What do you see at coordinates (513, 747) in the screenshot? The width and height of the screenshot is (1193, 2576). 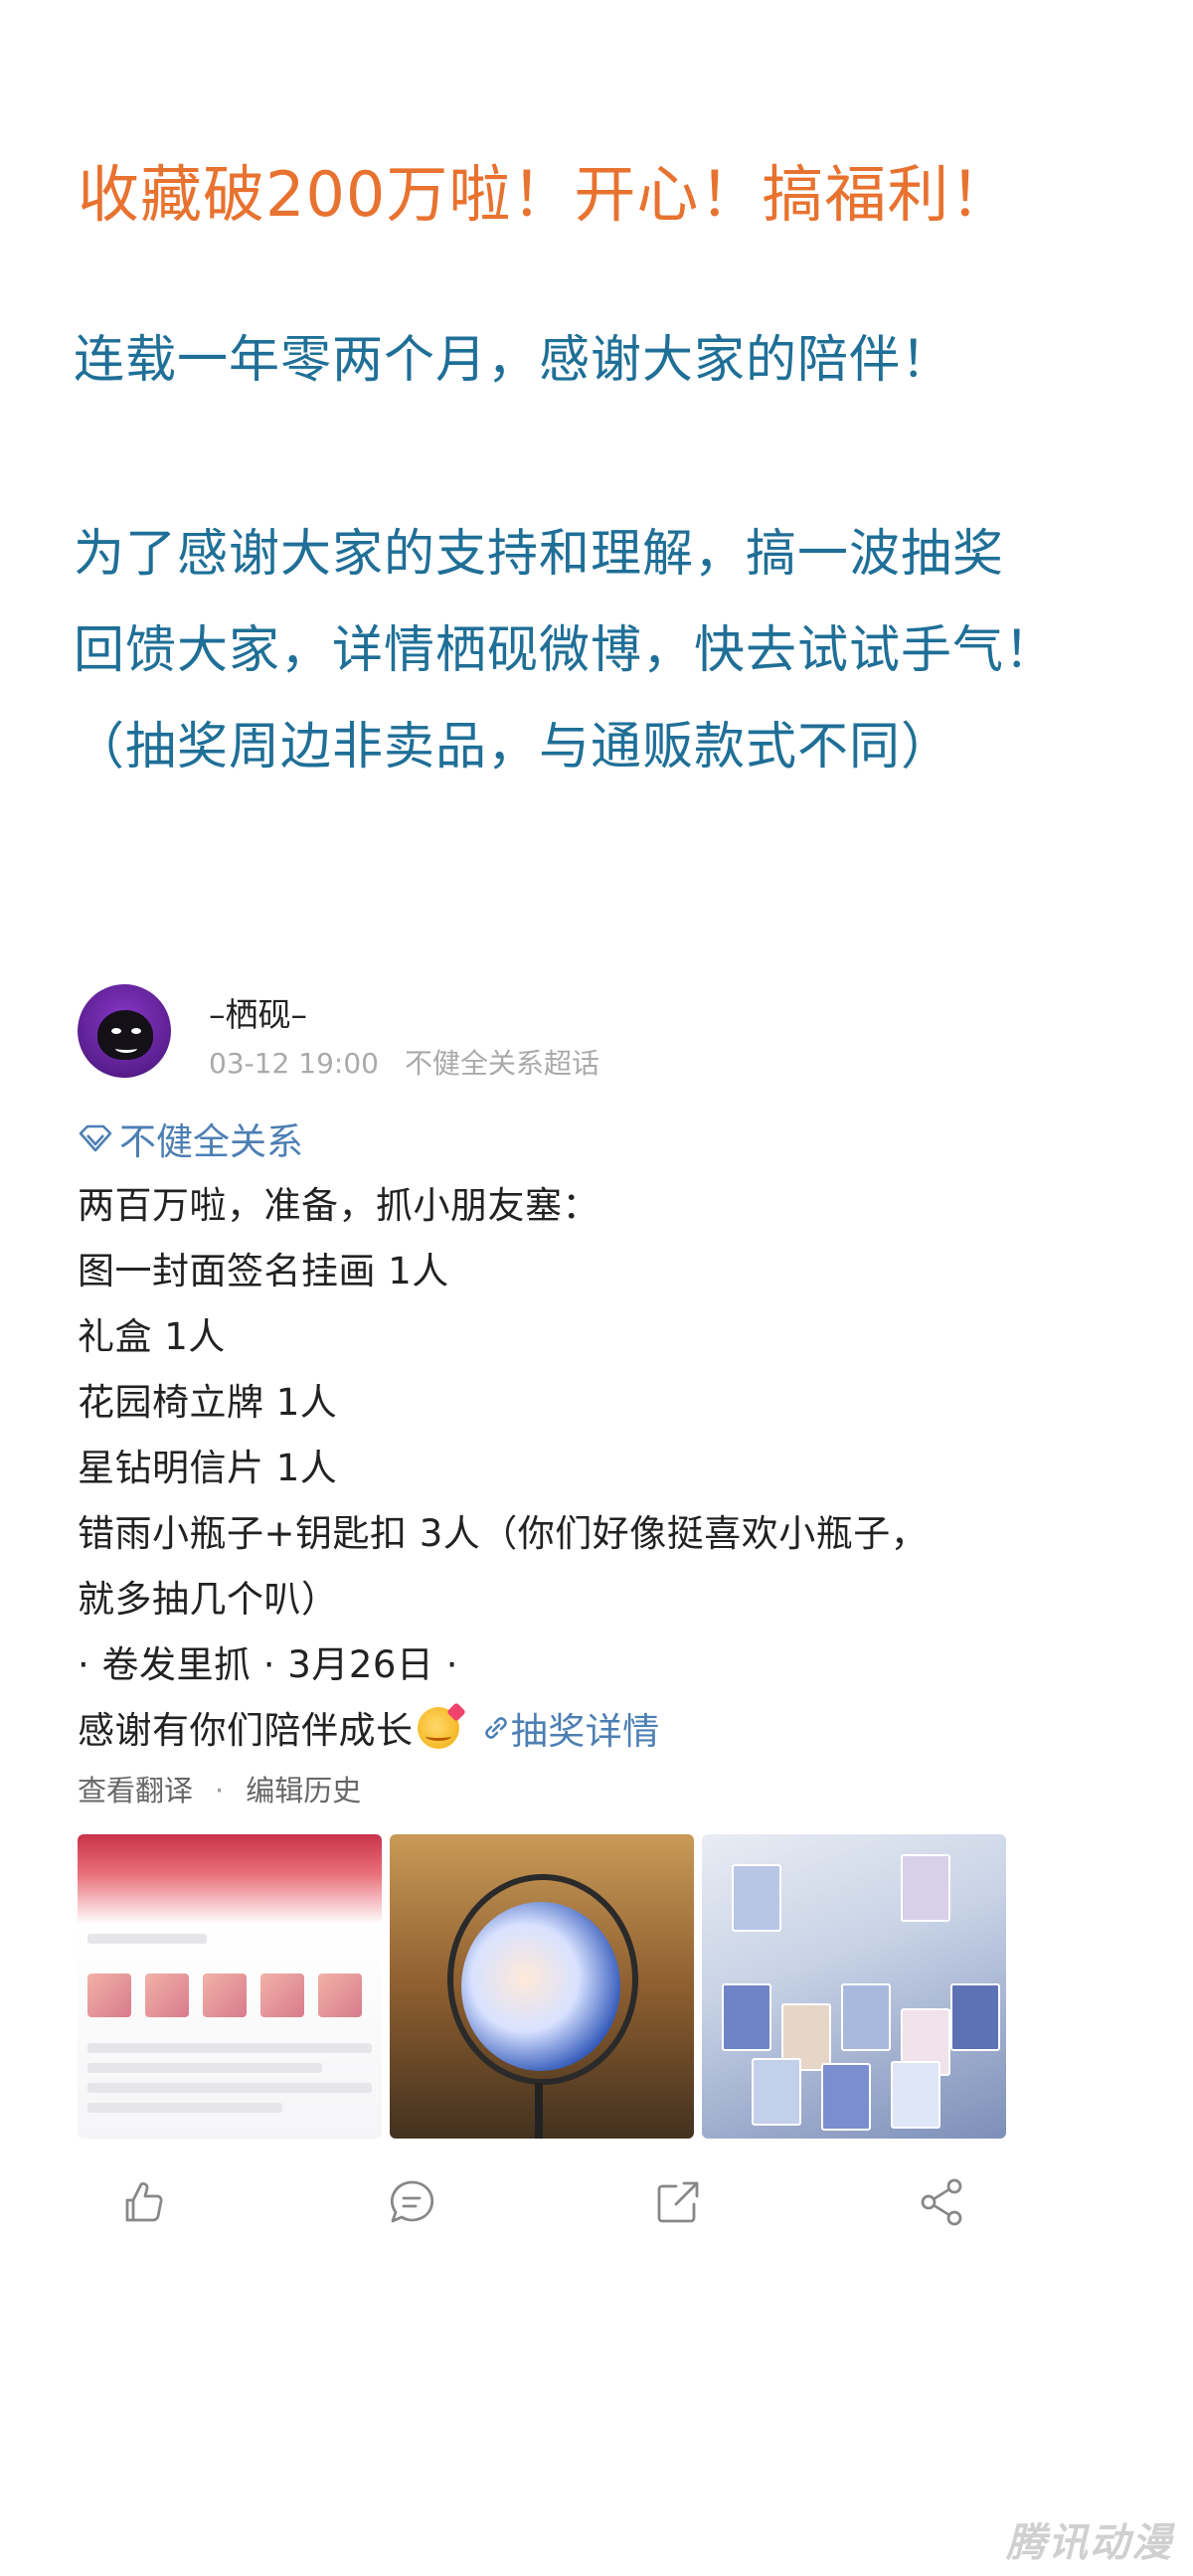 I see `intro-line-4: （抽奖周边非卖品，与通贩款式不同）` at bounding box center [513, 747].